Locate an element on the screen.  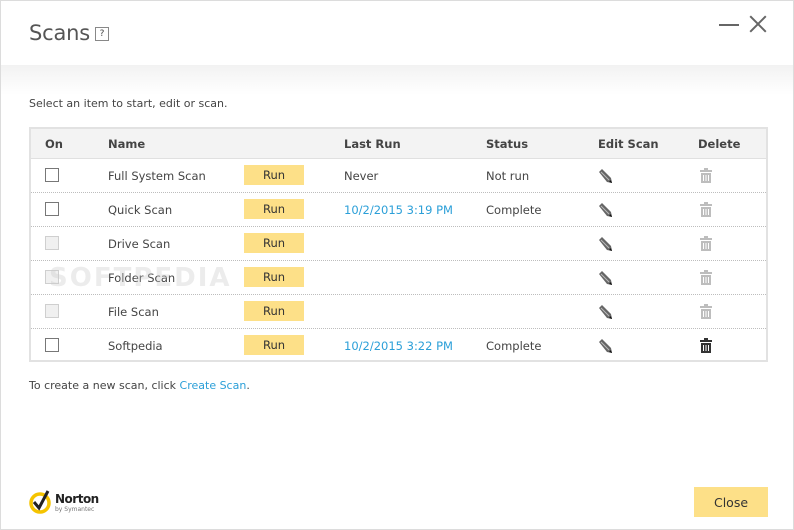
scan-name: Drive Scan is located at coordinates (139, 244).